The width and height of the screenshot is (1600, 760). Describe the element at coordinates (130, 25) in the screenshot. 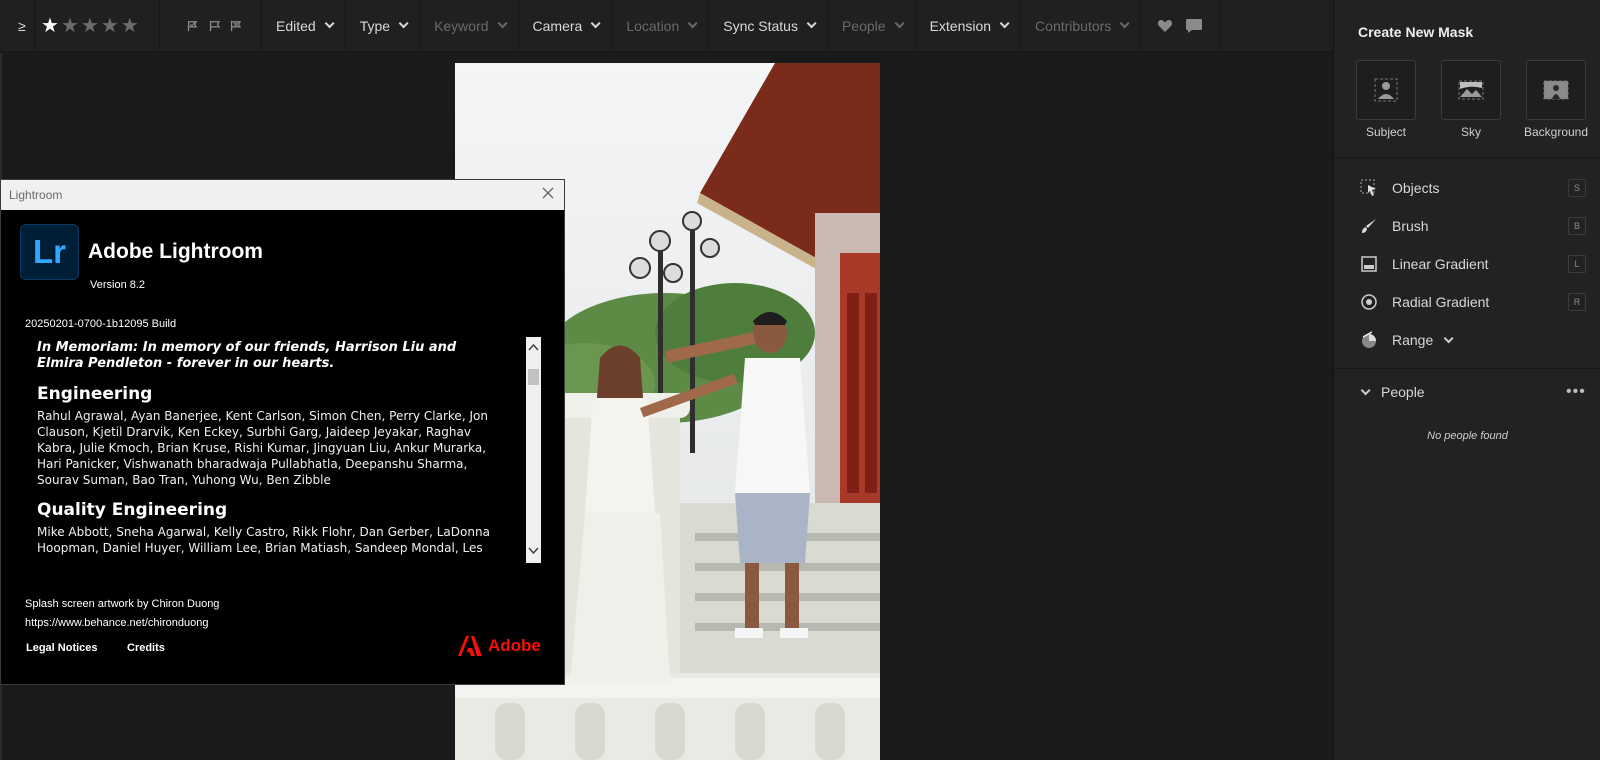

I see `star-5-icon: ★` at that location.